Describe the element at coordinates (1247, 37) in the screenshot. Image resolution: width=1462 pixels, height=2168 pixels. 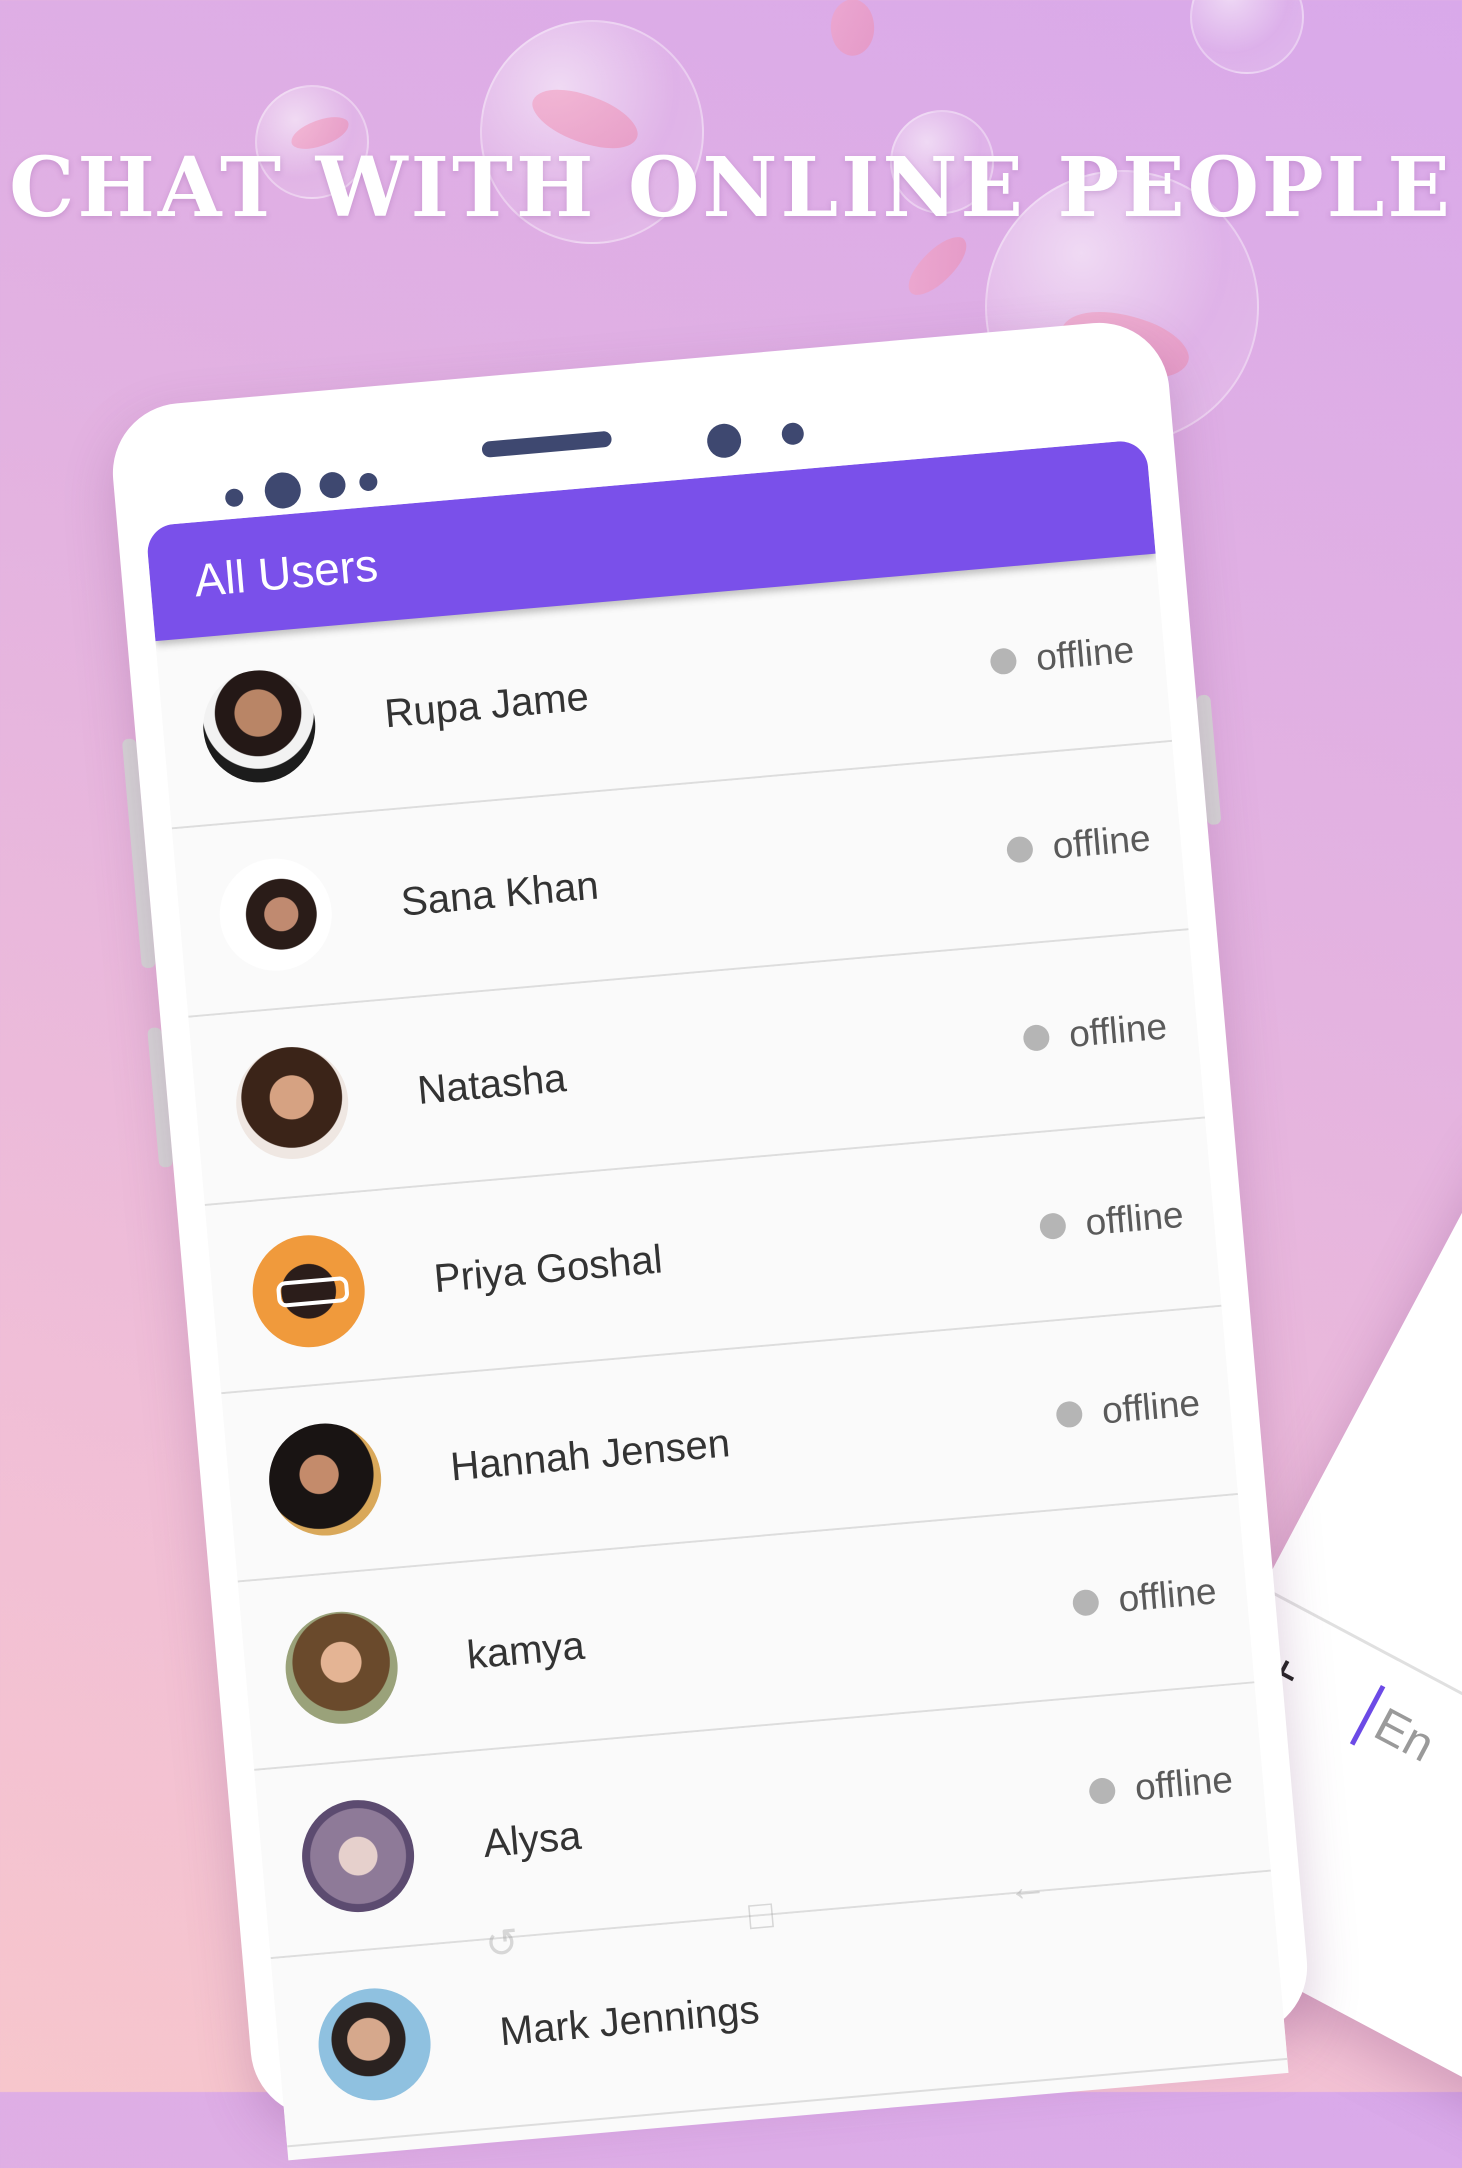
I see `decorative-bubble` at that location.